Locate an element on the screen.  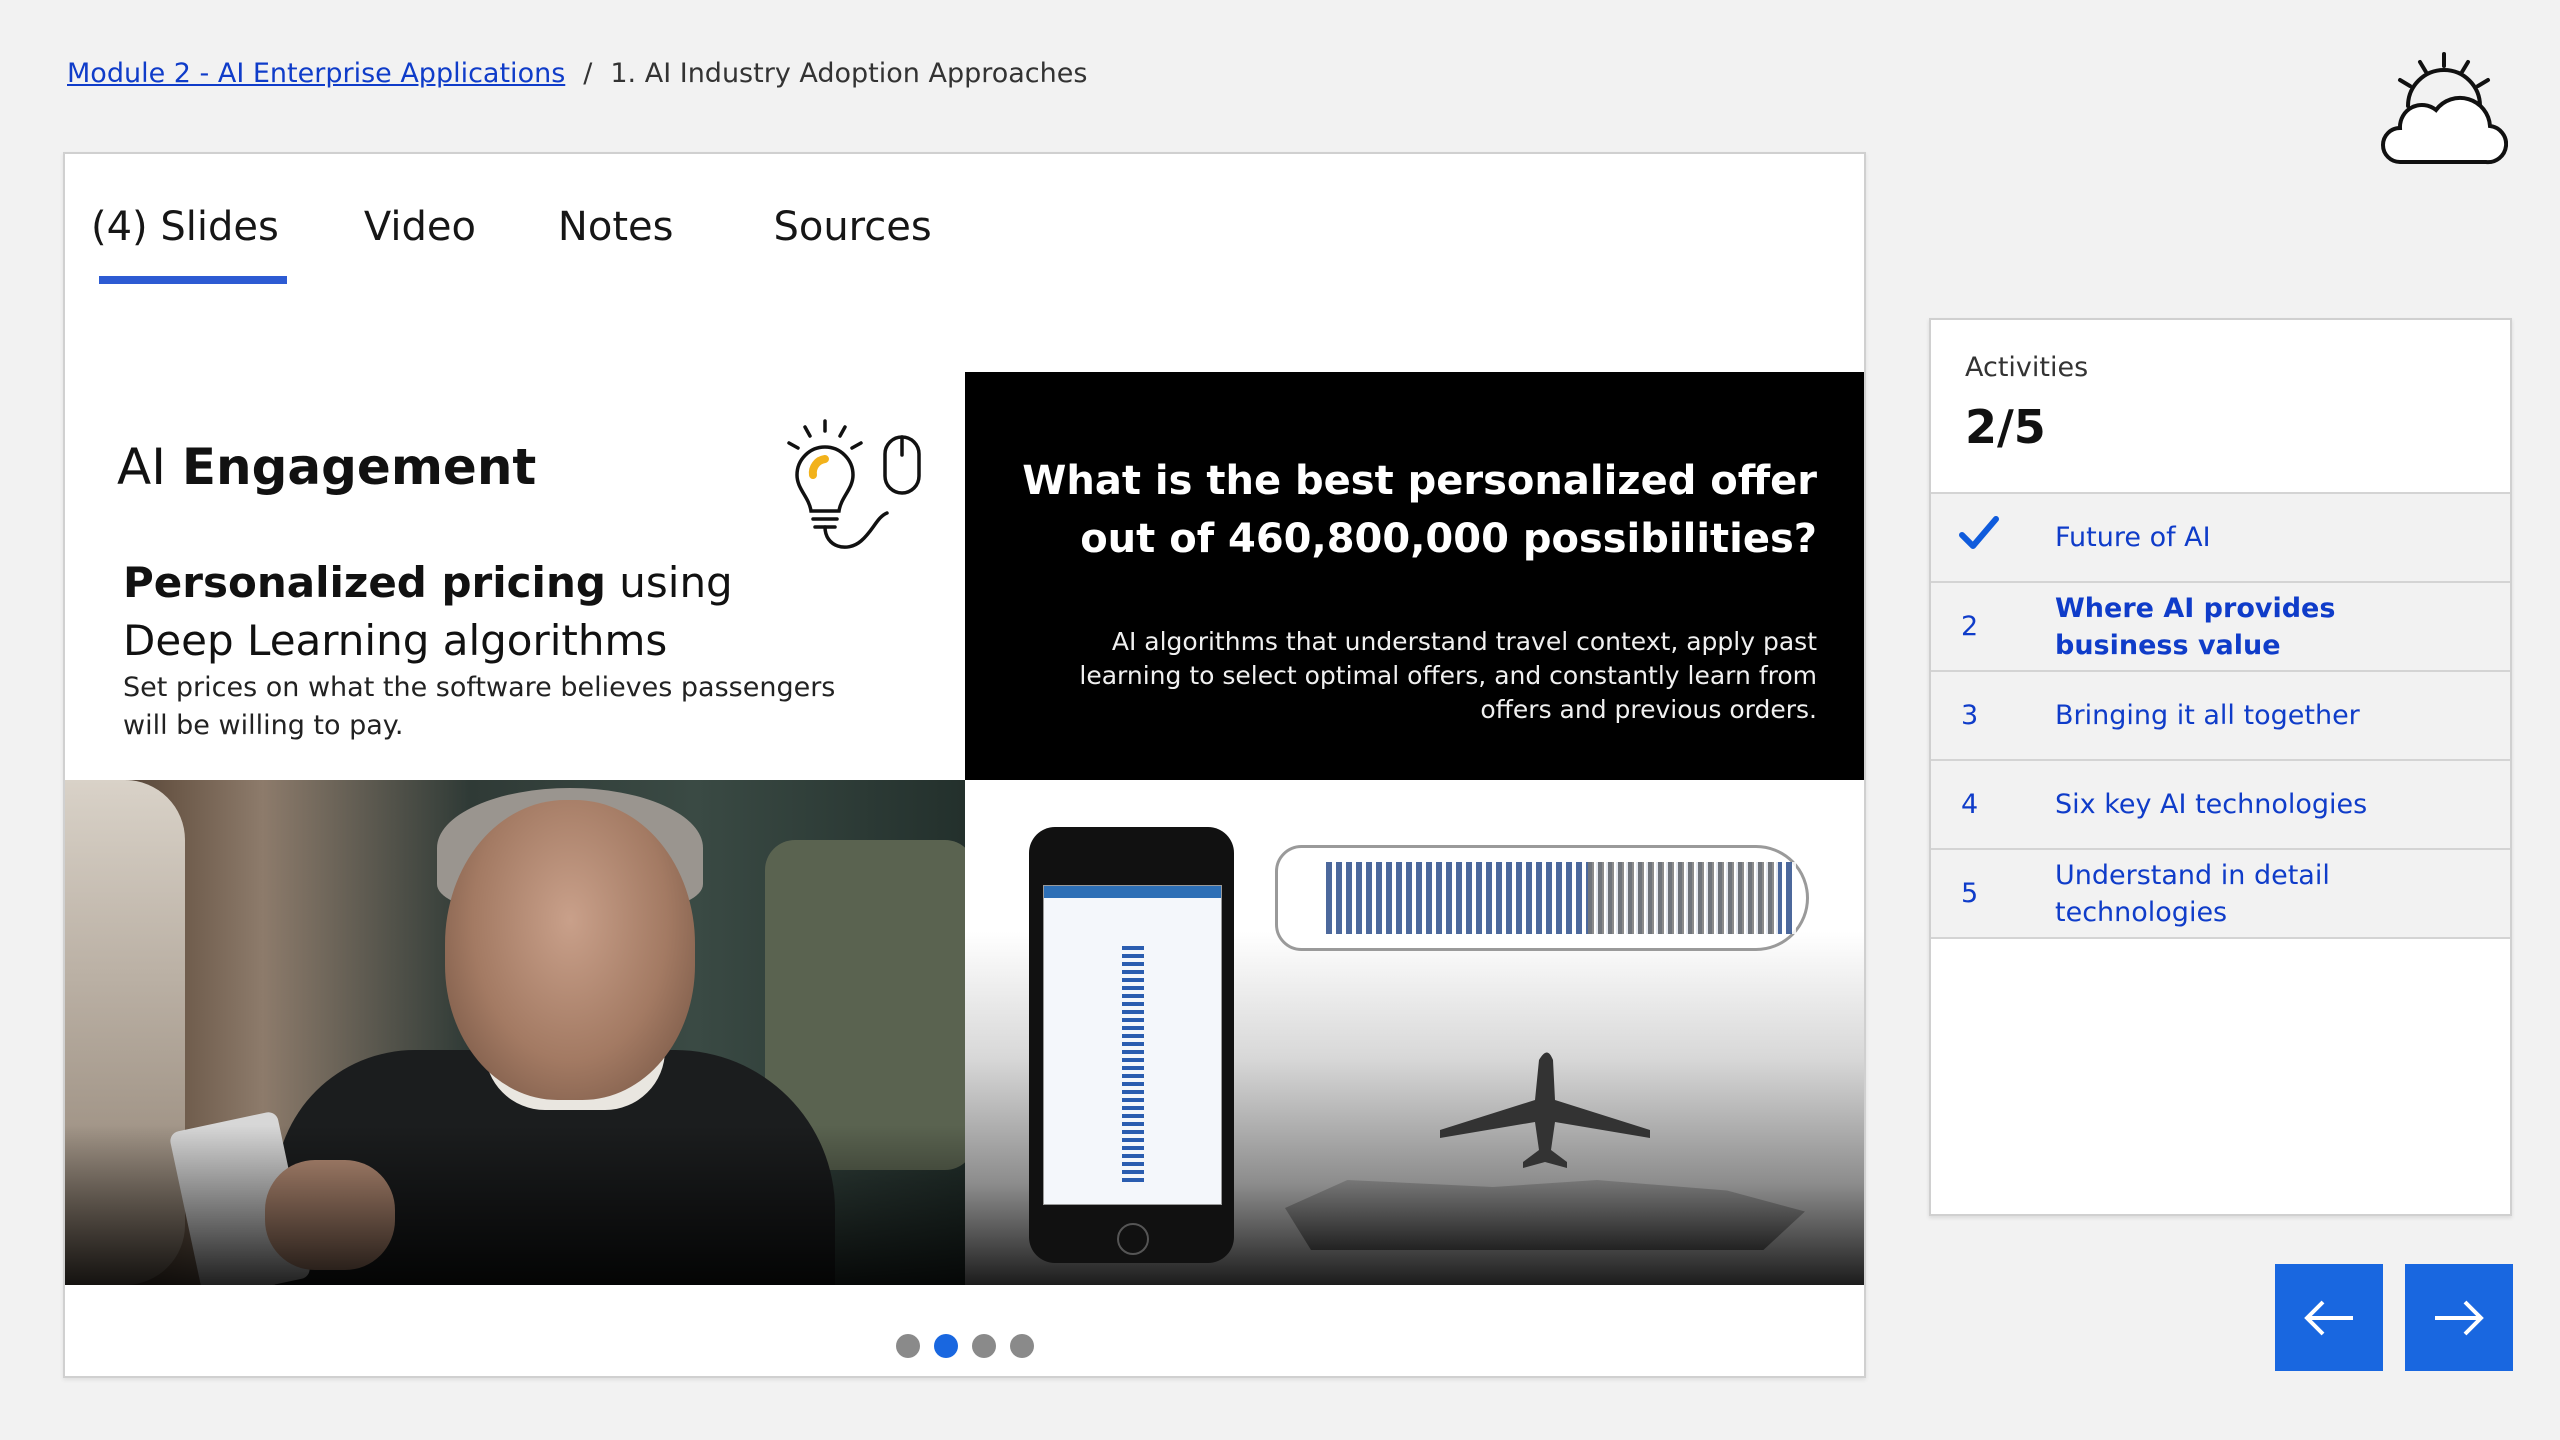
next-button is located at coordinates (2459, 1317).